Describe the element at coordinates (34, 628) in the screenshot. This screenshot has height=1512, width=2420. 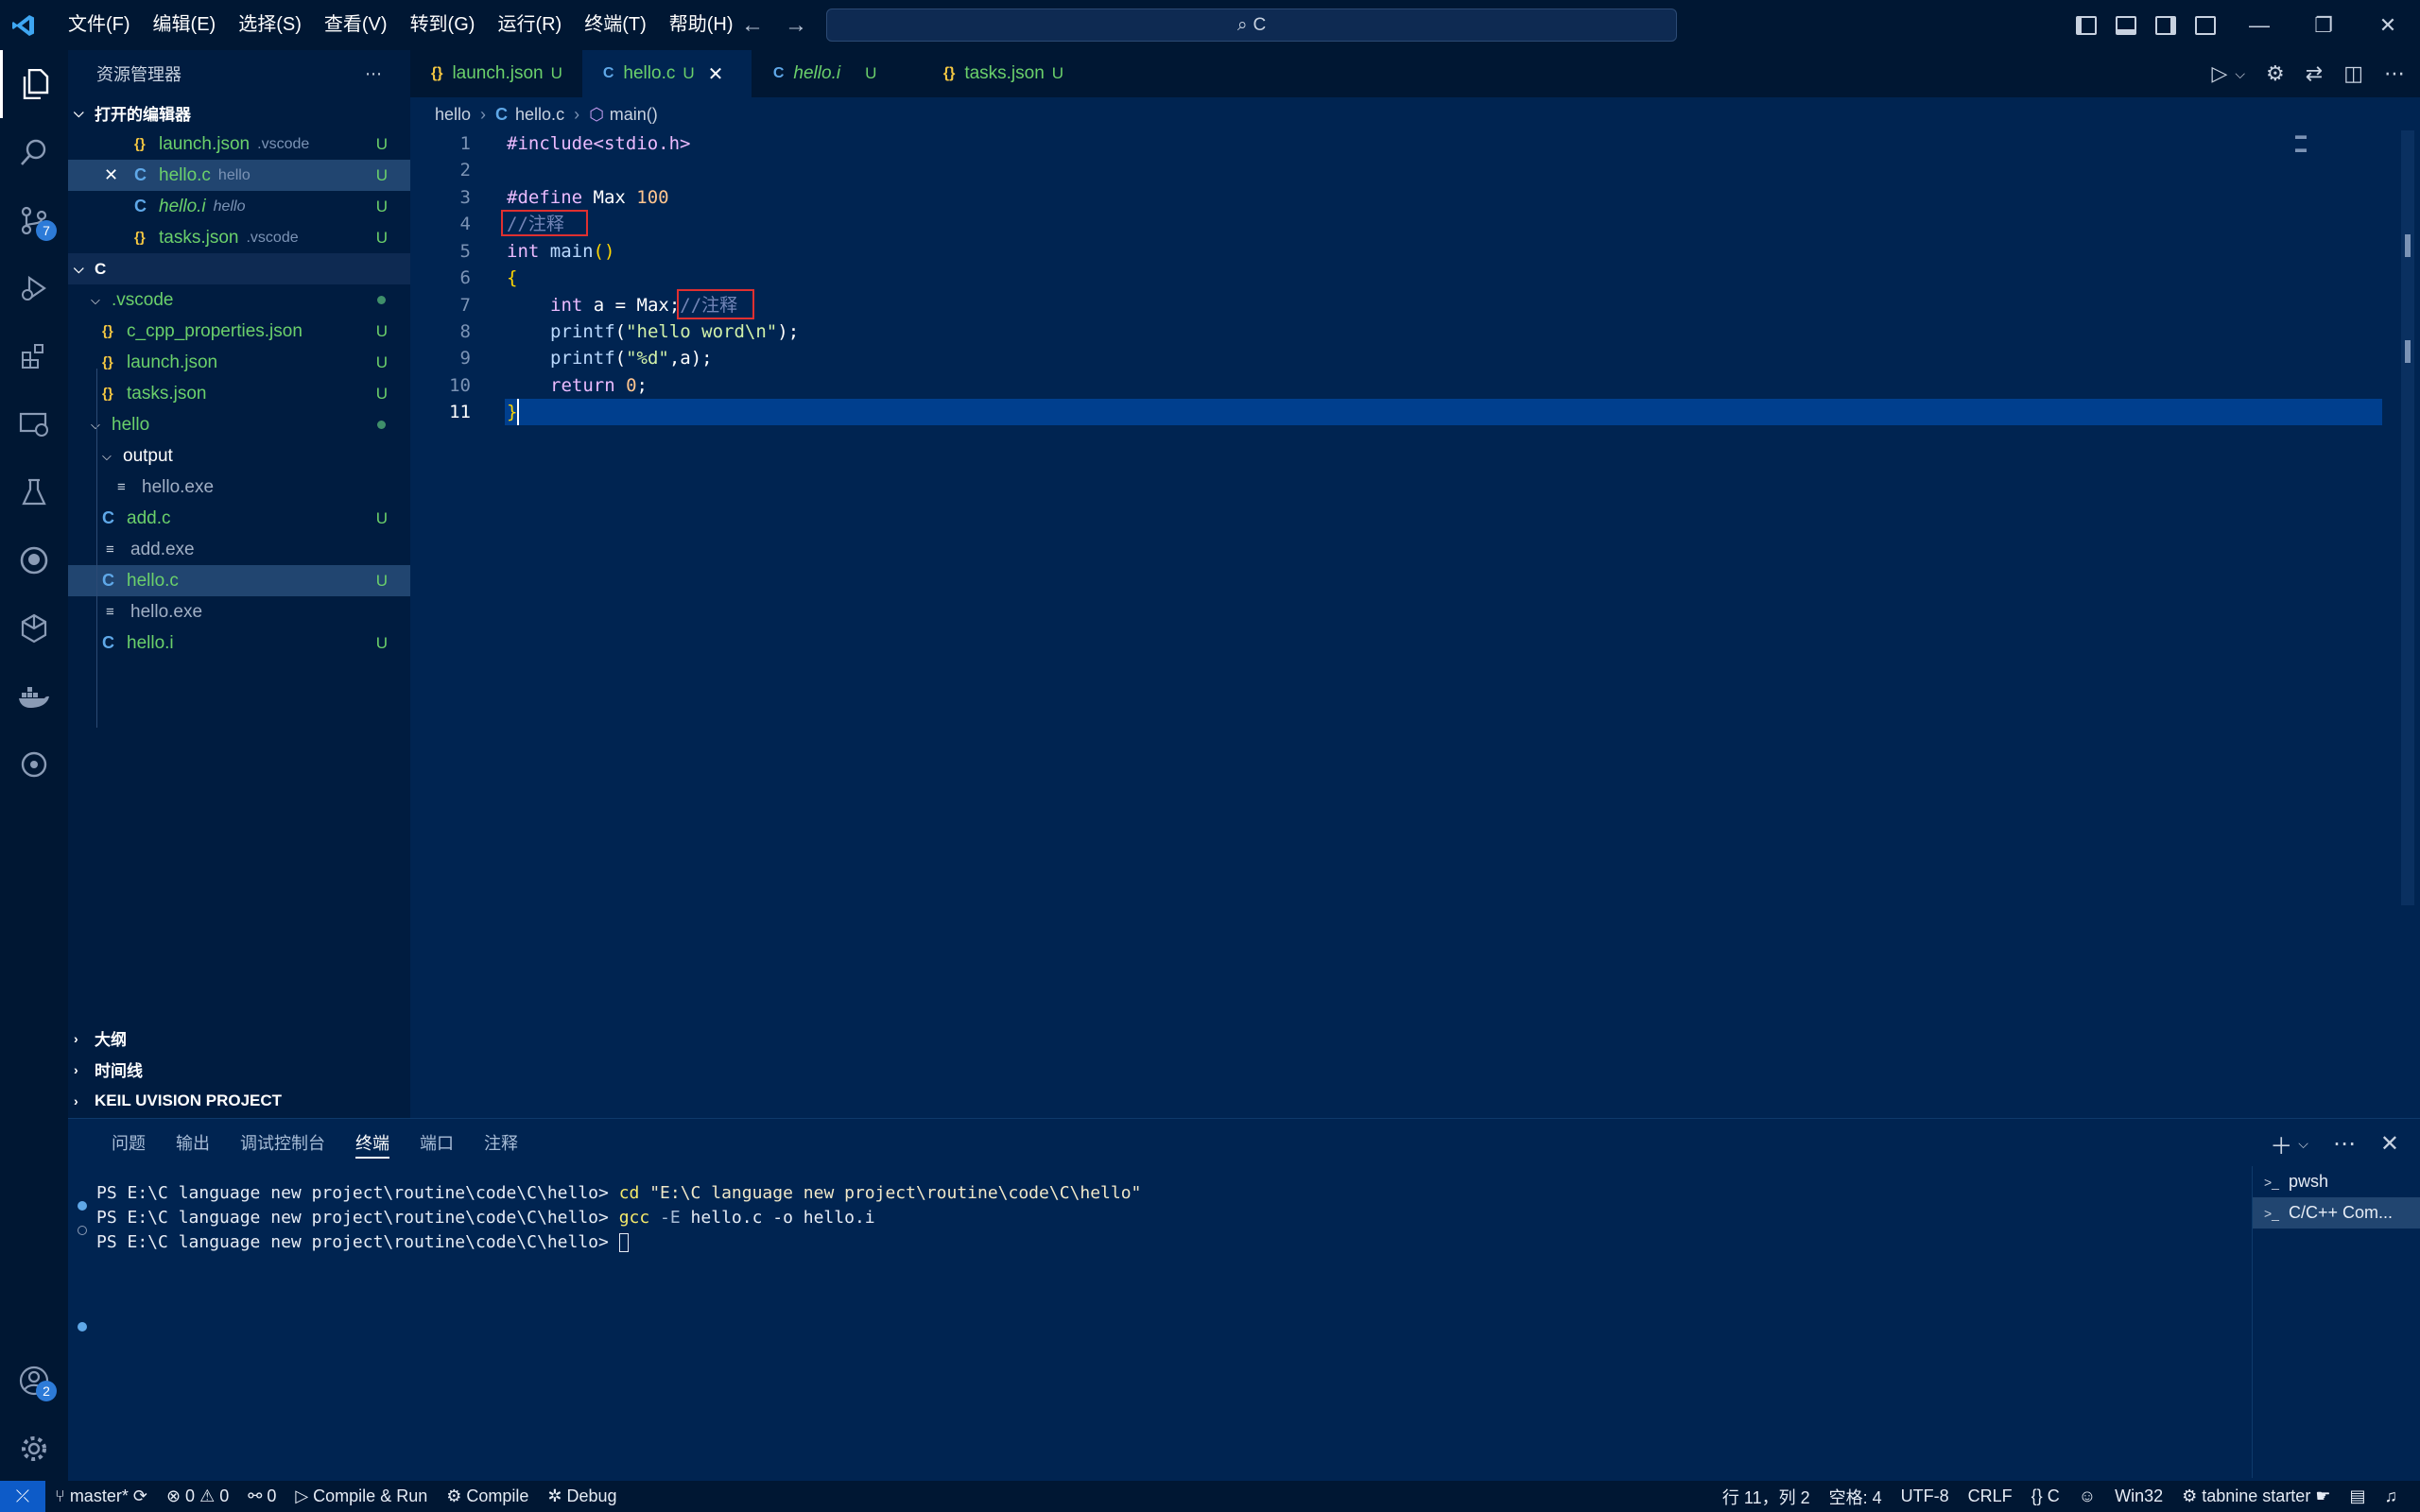
I see `cube-extension-icon` at that location.